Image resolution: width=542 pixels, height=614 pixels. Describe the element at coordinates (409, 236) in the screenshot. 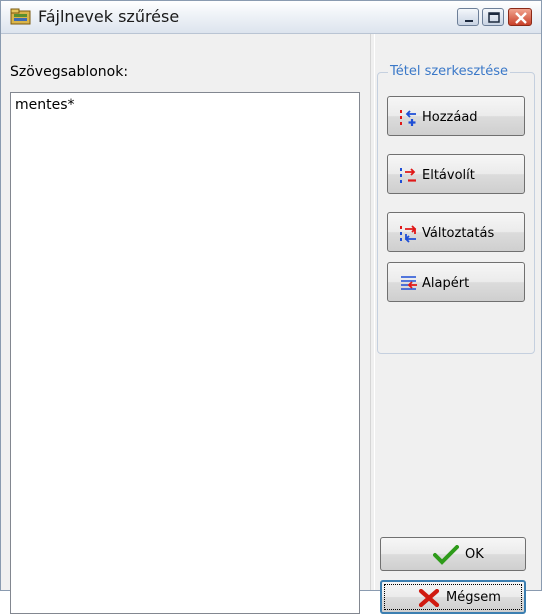

I see `swap-item-icon` at that location.